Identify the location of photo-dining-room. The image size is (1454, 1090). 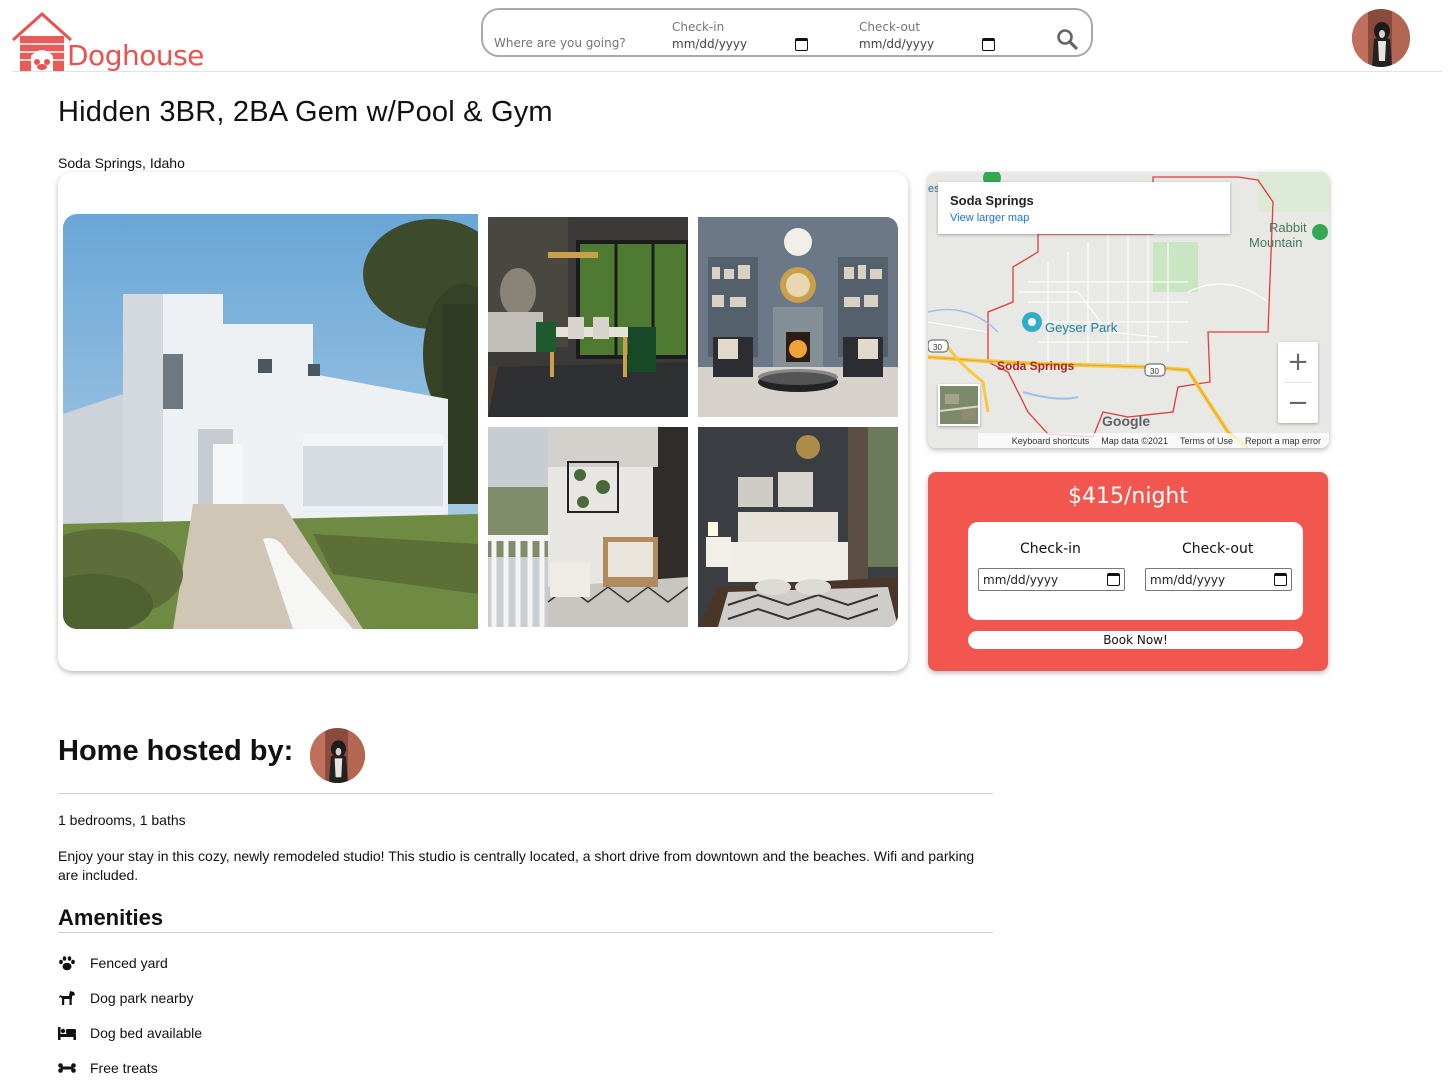
(588, 317).